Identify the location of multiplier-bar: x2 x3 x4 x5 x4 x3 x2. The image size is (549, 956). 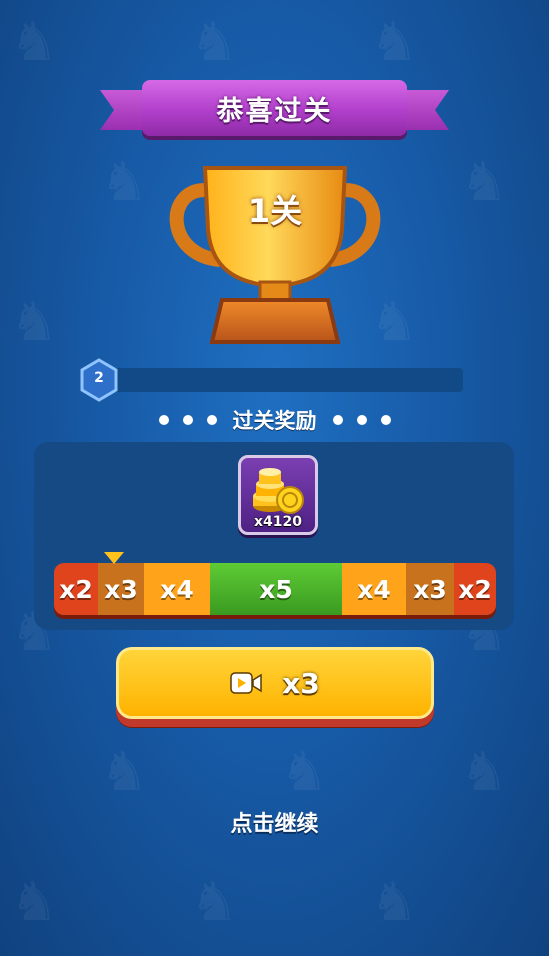
(275, 589).